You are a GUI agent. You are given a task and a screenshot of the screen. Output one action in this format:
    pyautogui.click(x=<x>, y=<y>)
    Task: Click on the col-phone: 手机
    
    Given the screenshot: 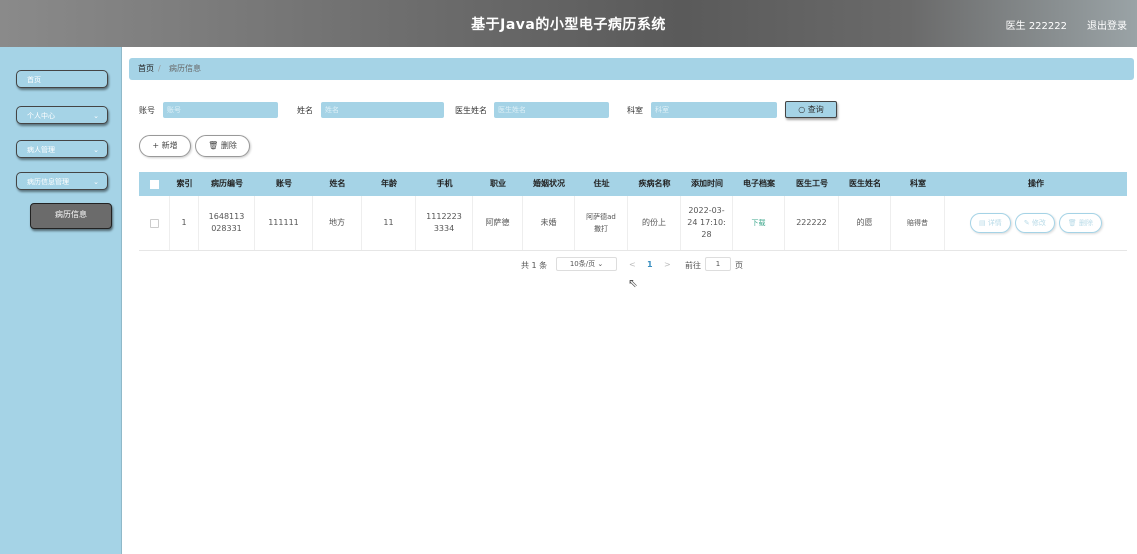 What is the action you would take?
    pyautogui.click(x=444, y=183)
    